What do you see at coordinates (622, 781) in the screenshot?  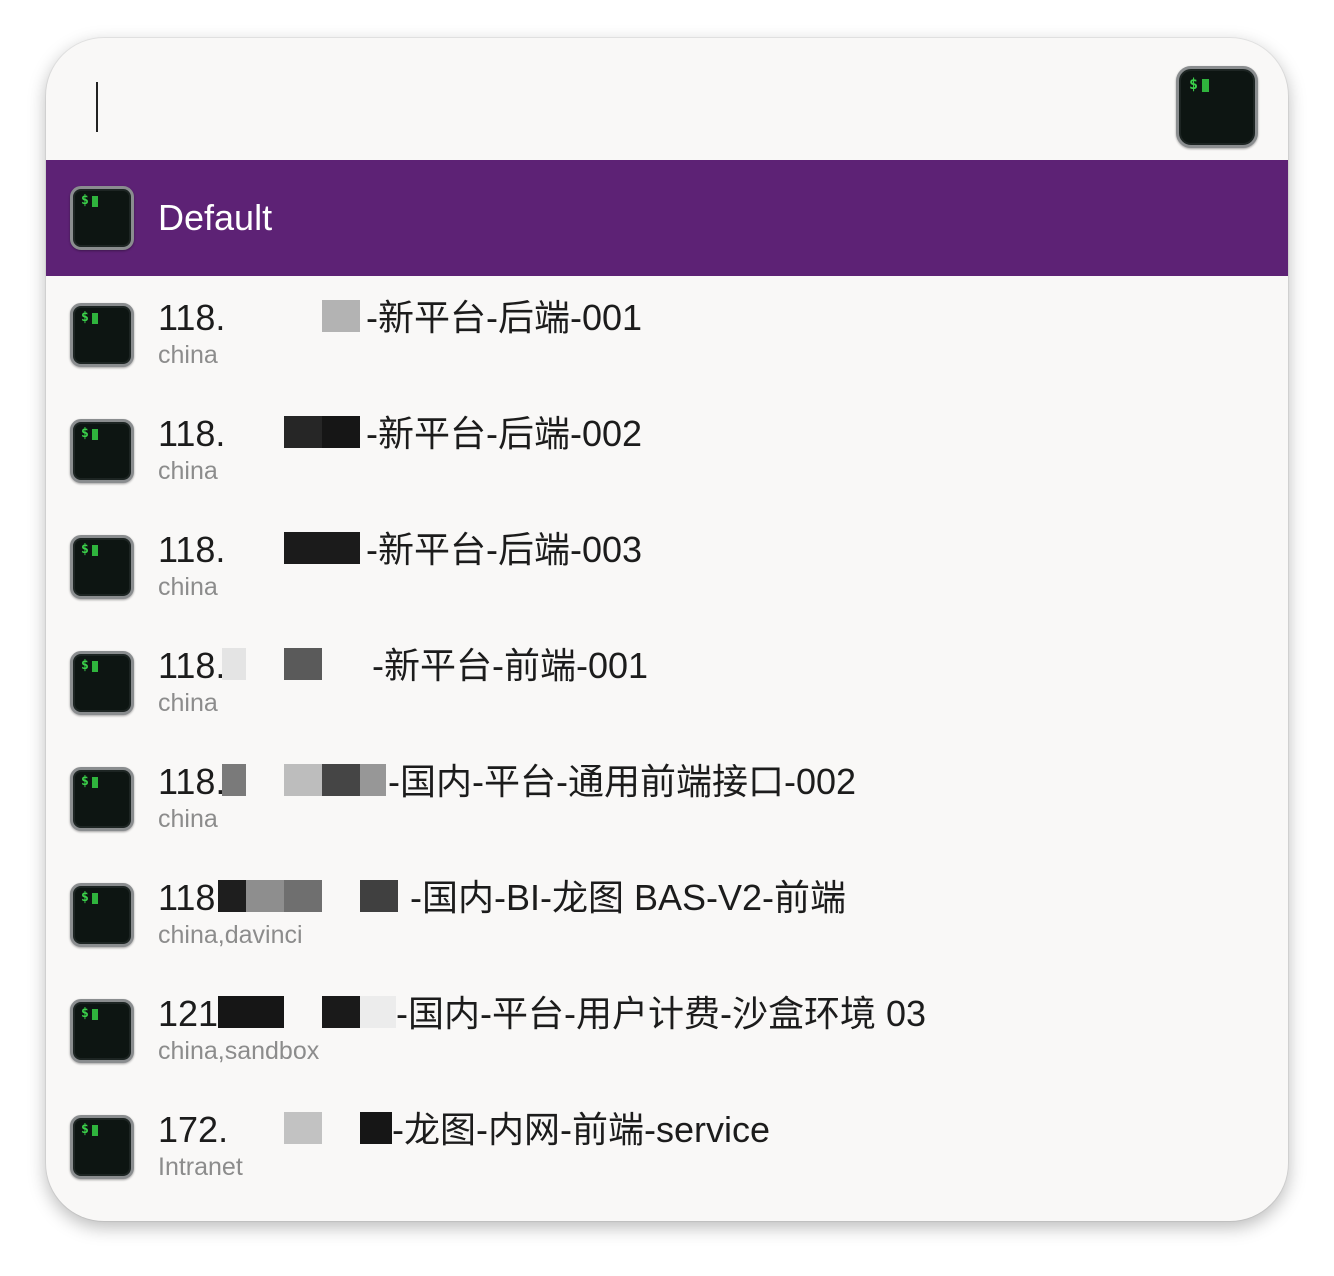 I see `result-title-suffix: -国内-平台-通用前端接口-002` at bounding box center [622, 781].